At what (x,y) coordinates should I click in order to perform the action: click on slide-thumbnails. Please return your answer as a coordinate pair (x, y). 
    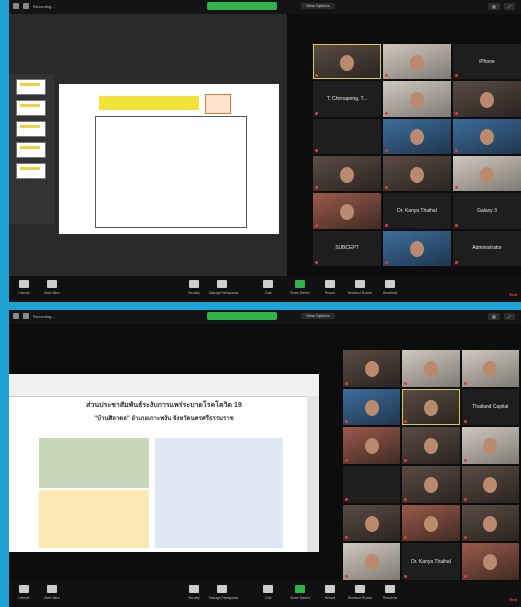
    Looking at the image, I should click on (31, 149).